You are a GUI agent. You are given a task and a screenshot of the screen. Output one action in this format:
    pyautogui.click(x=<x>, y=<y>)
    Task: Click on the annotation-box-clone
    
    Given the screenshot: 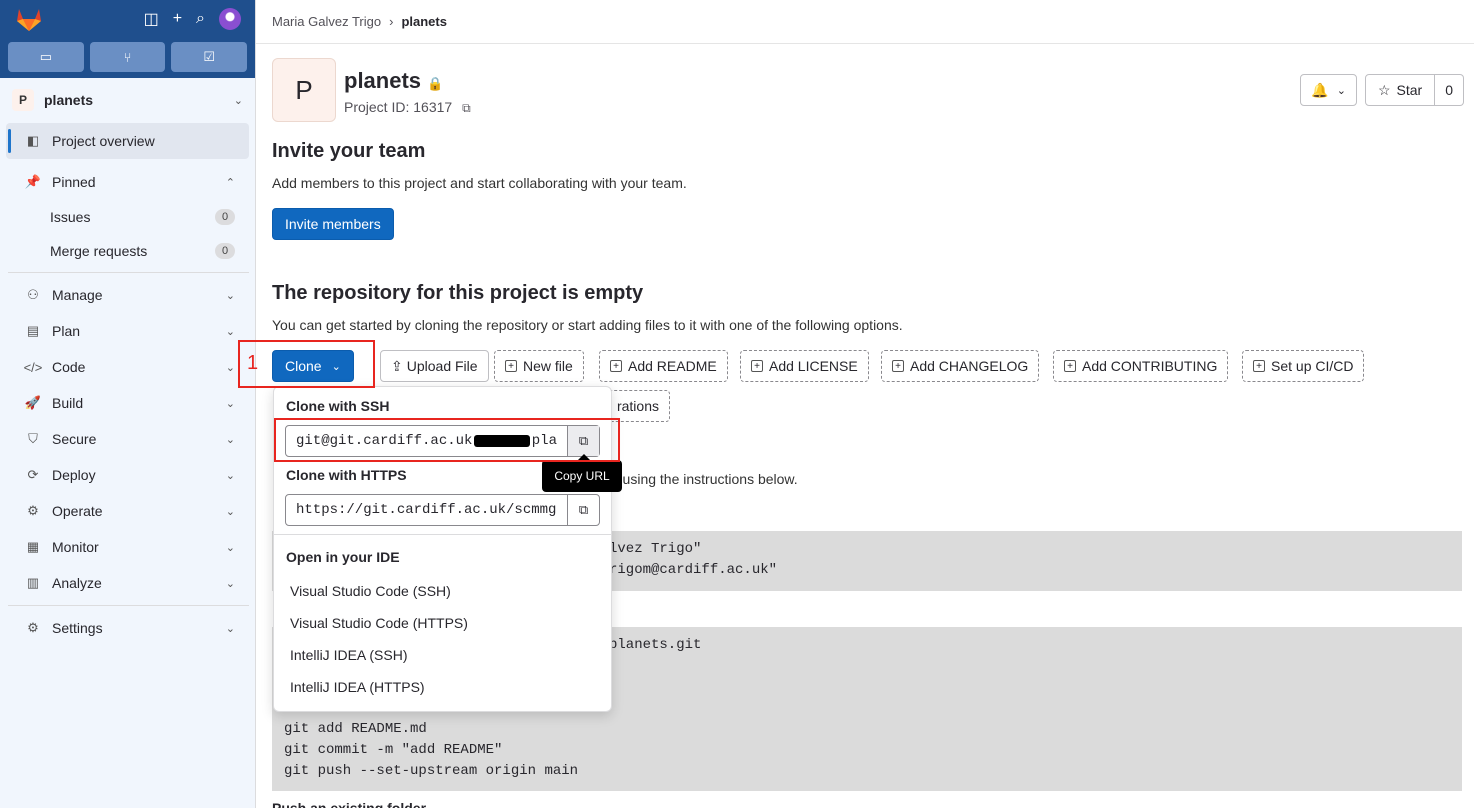 What is the action you would take?
    pyautogui.click(x=306, y=364)
    